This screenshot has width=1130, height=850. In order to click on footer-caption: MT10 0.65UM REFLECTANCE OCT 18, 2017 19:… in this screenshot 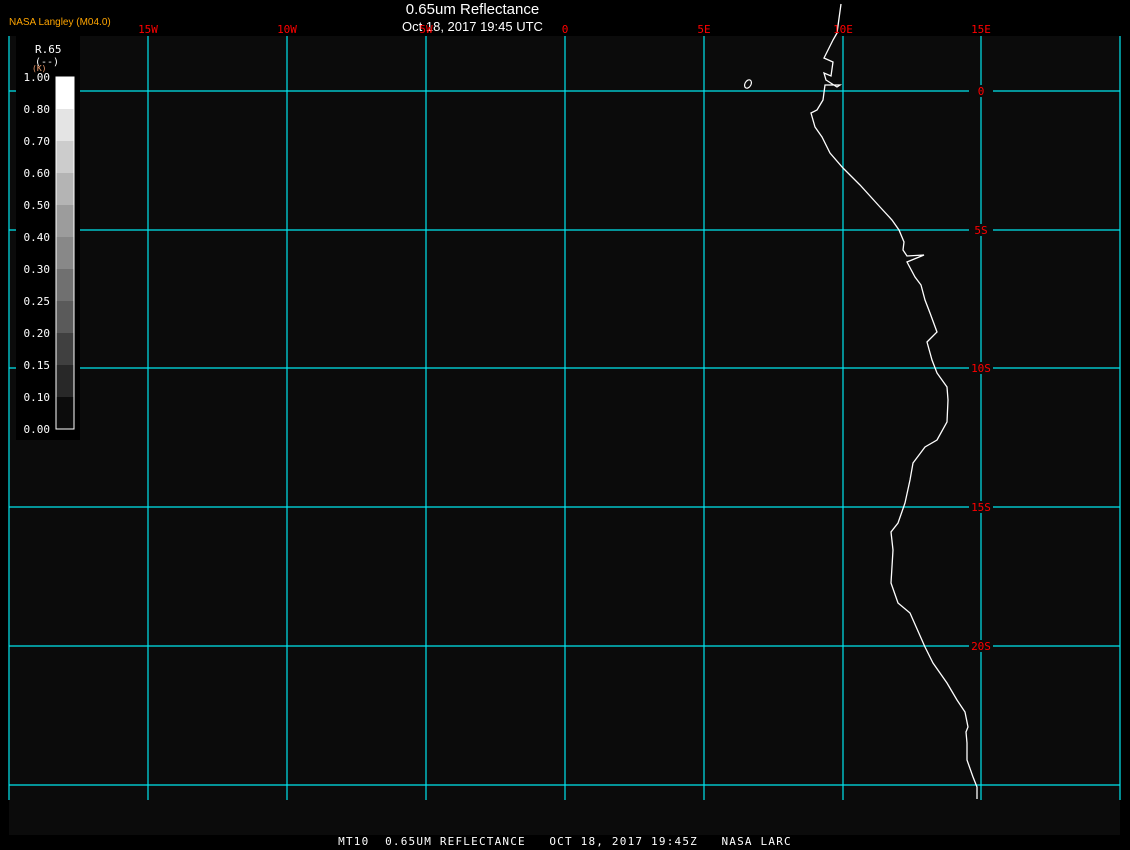, I will do `click(565, 841)`.